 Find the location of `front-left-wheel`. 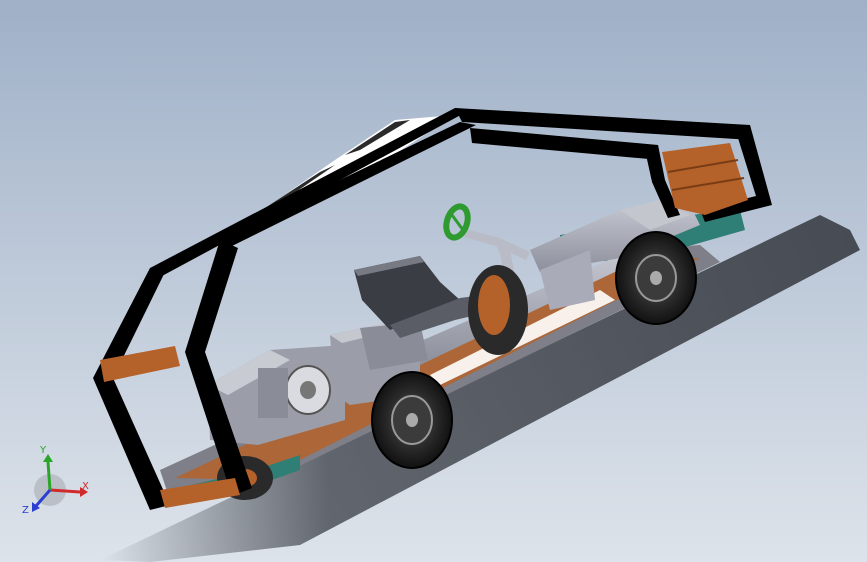

front-left-wheel is located at coordinates (656, 278).